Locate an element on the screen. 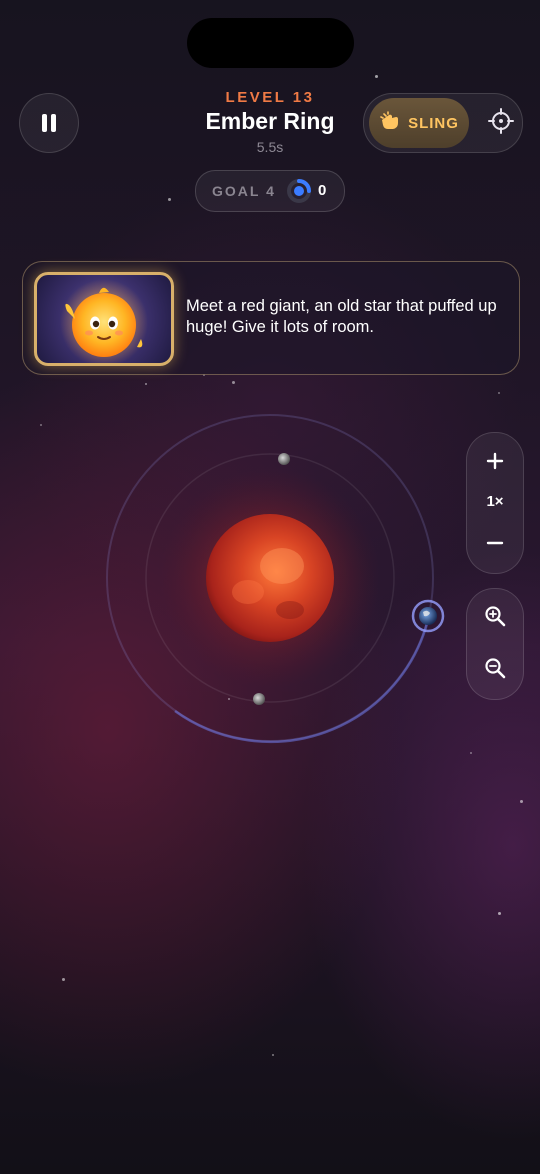 The width and height of the screenshot is (540, 1174). moon-bottom is located at coordinates (259, 699).